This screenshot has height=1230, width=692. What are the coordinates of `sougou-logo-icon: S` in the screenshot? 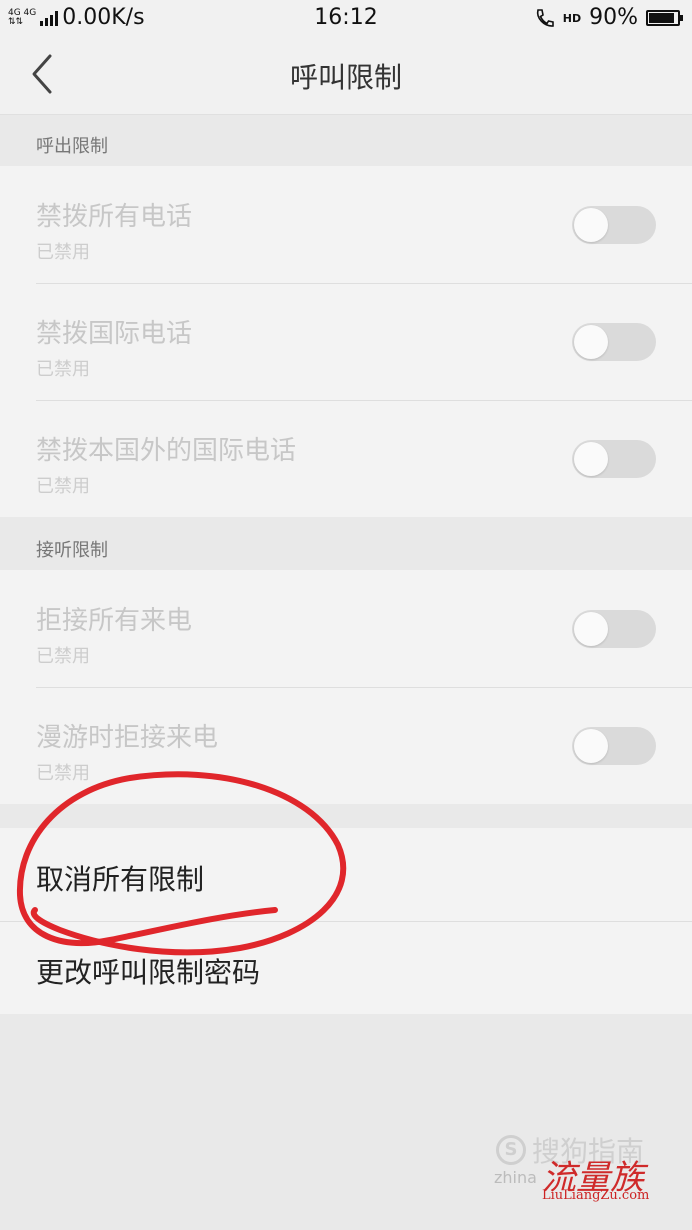 It's located at (511, 1150).